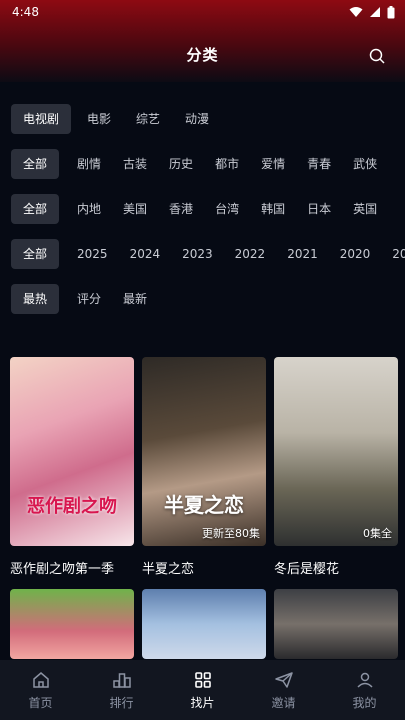 Image resolution: width=405 pixels, height=720 pixels. What do you see at coordinates (35, 298) in the screenshot?
I see `filter-sort-hot: 最热` at bounding box center [35, 298].